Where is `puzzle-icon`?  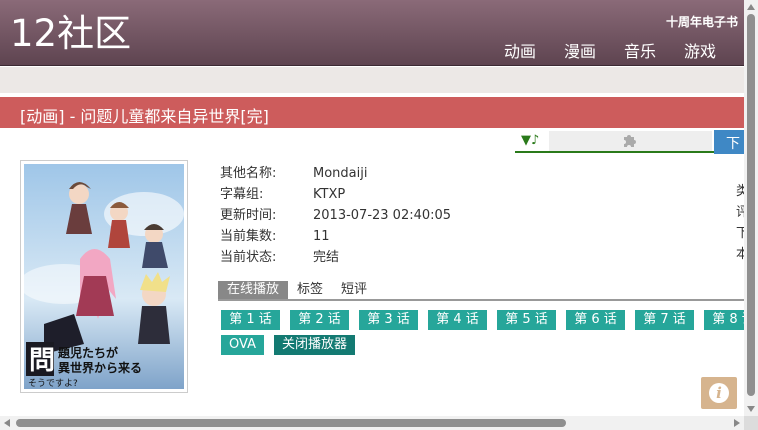 puzzle-icon is located at coordinates (630, 141).